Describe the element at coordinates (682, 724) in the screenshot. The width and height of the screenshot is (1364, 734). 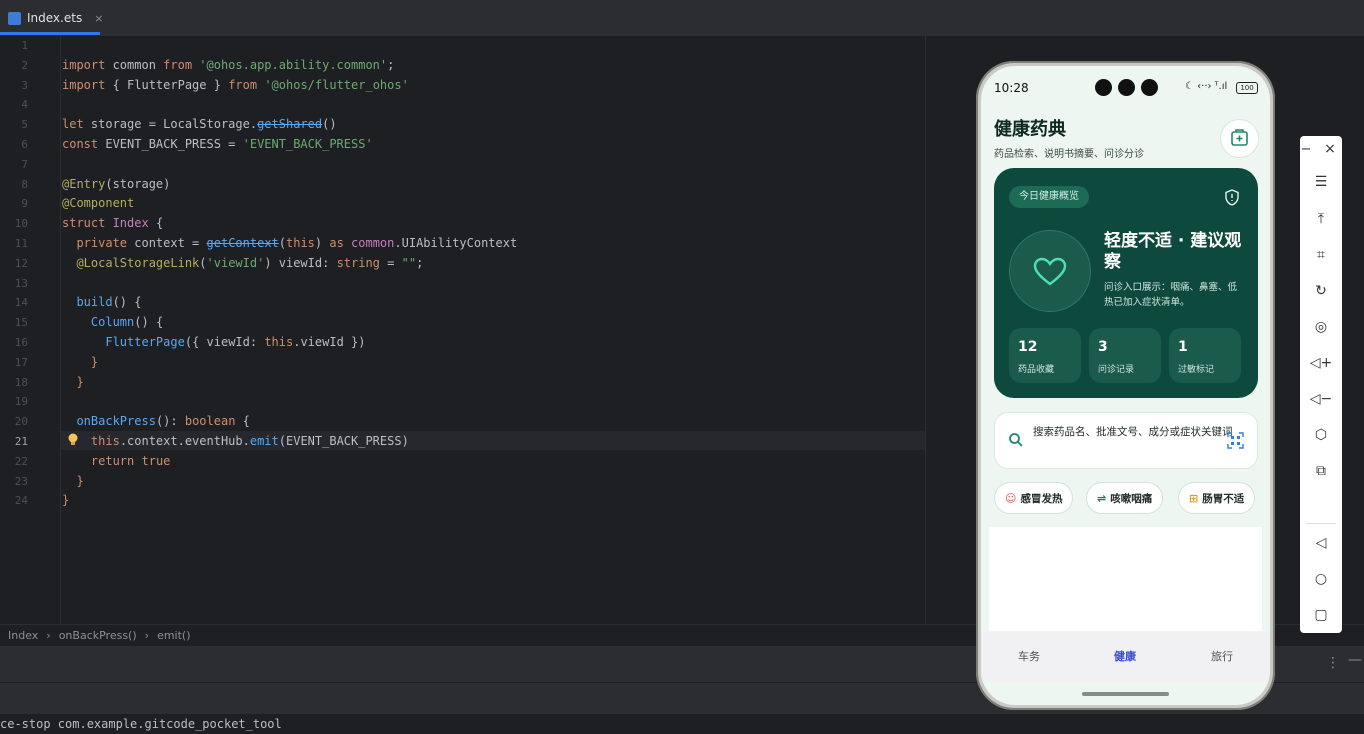
I see `console-output: ce-stop com.example.gitcode_pocket_tool` at that location.